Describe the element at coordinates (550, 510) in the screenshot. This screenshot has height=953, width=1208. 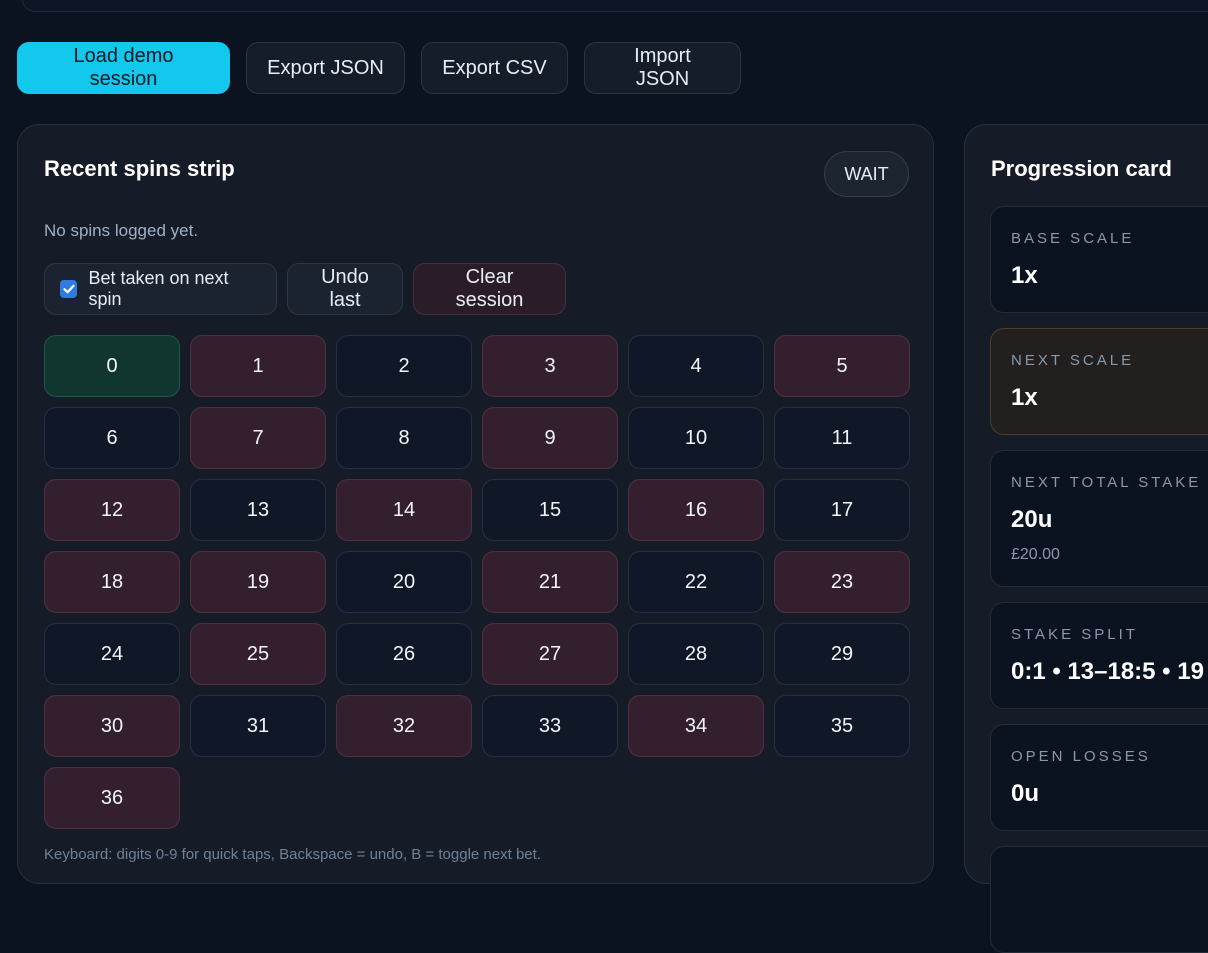
I see `number-cell-15: 15` at that location.